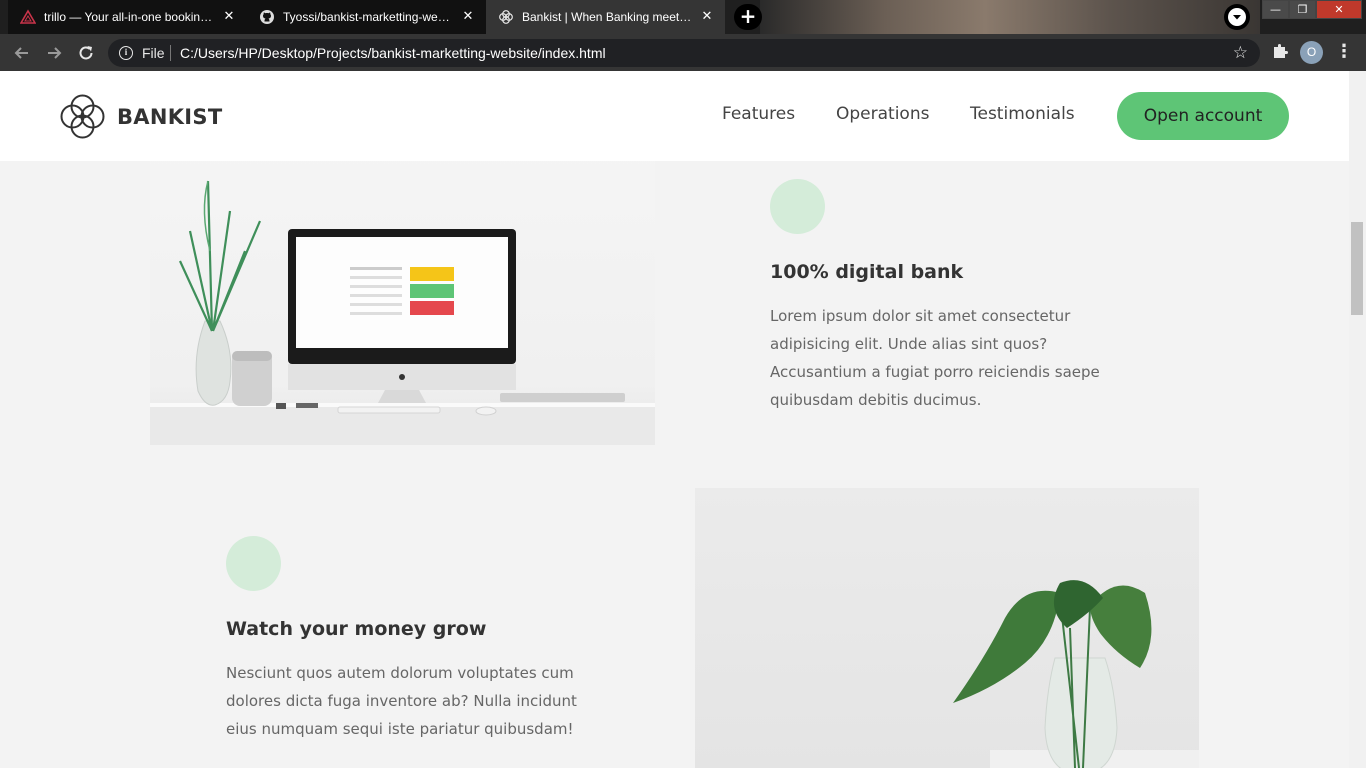 This screenshot has width=1366, height=768. I want to click on new-tab-button: +, so click(748, 17).